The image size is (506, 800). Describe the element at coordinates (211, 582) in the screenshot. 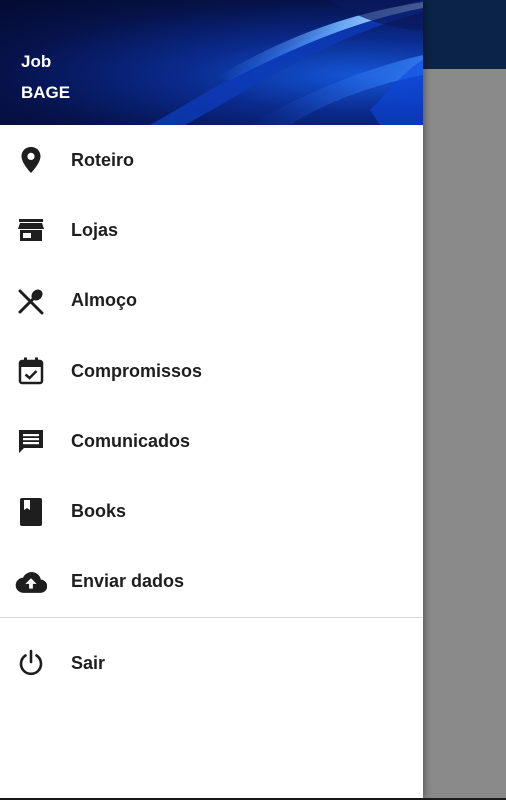

I see `menu-item-enviar-dados: Enviar dados` at that location.